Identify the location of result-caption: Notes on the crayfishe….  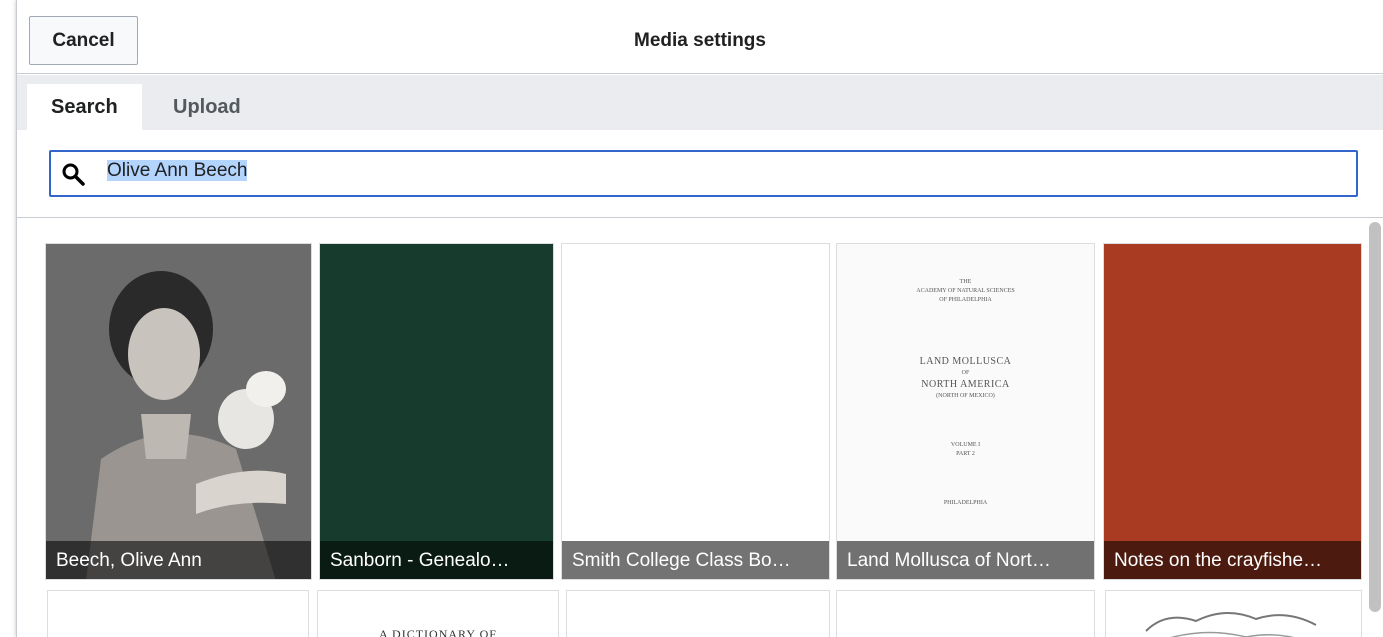
(1232, 560).